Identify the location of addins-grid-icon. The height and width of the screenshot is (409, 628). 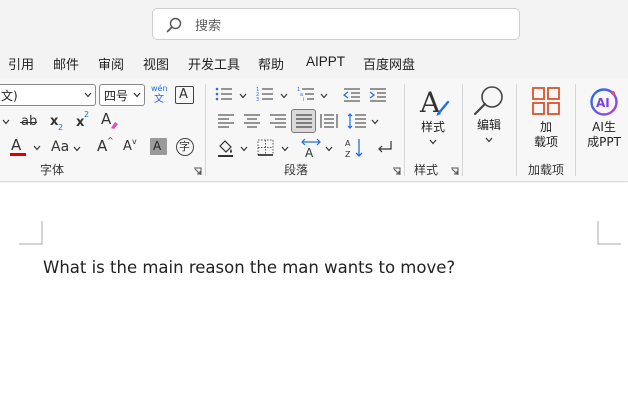
(546, 101).